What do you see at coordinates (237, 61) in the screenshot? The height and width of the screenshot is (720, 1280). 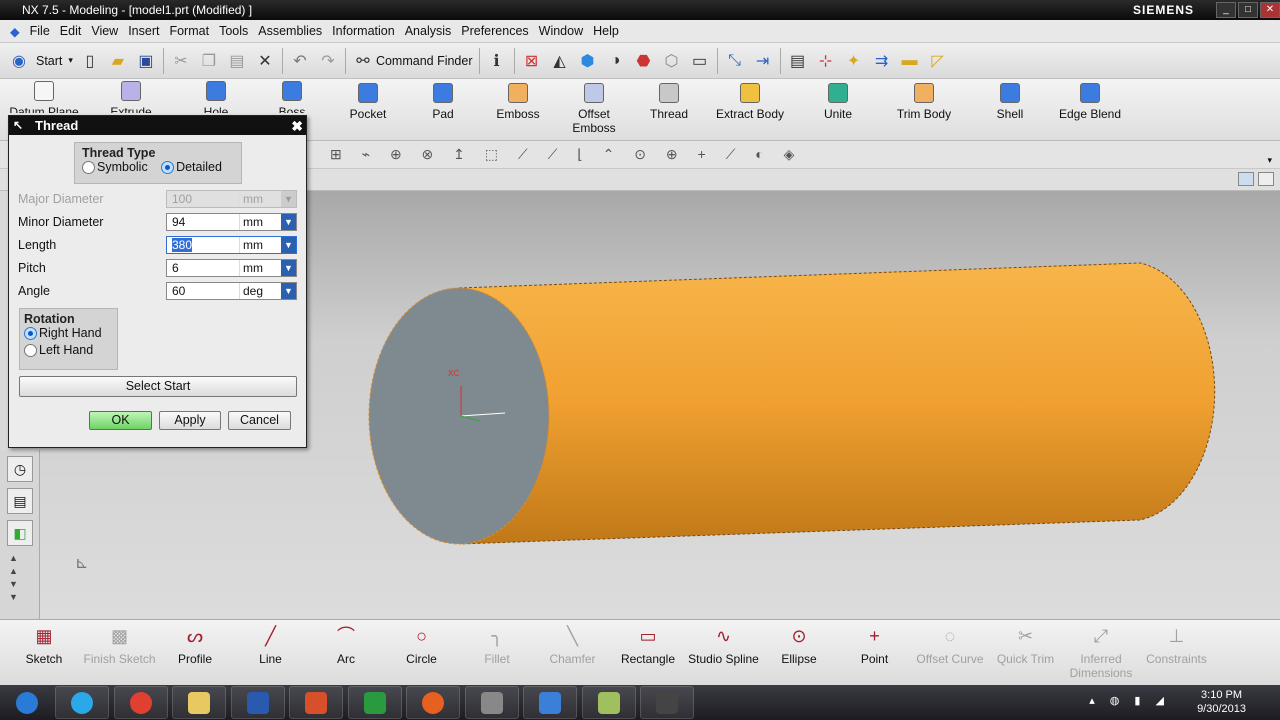 I see `paste-icon: ▤` at bounding box center [237, 61].